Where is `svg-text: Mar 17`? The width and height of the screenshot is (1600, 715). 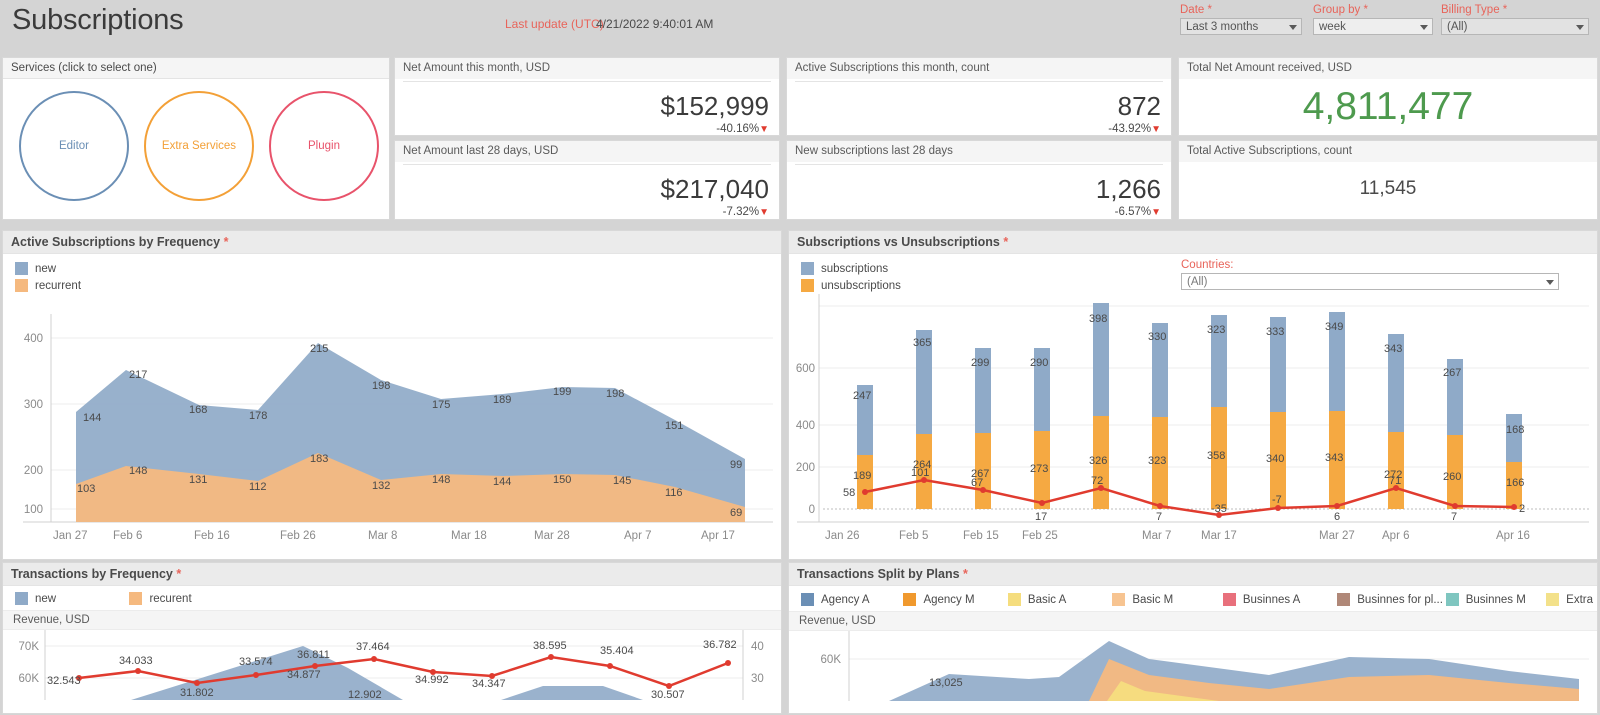
svg-text: Mar 17 is located at coordinates (1219, 536).